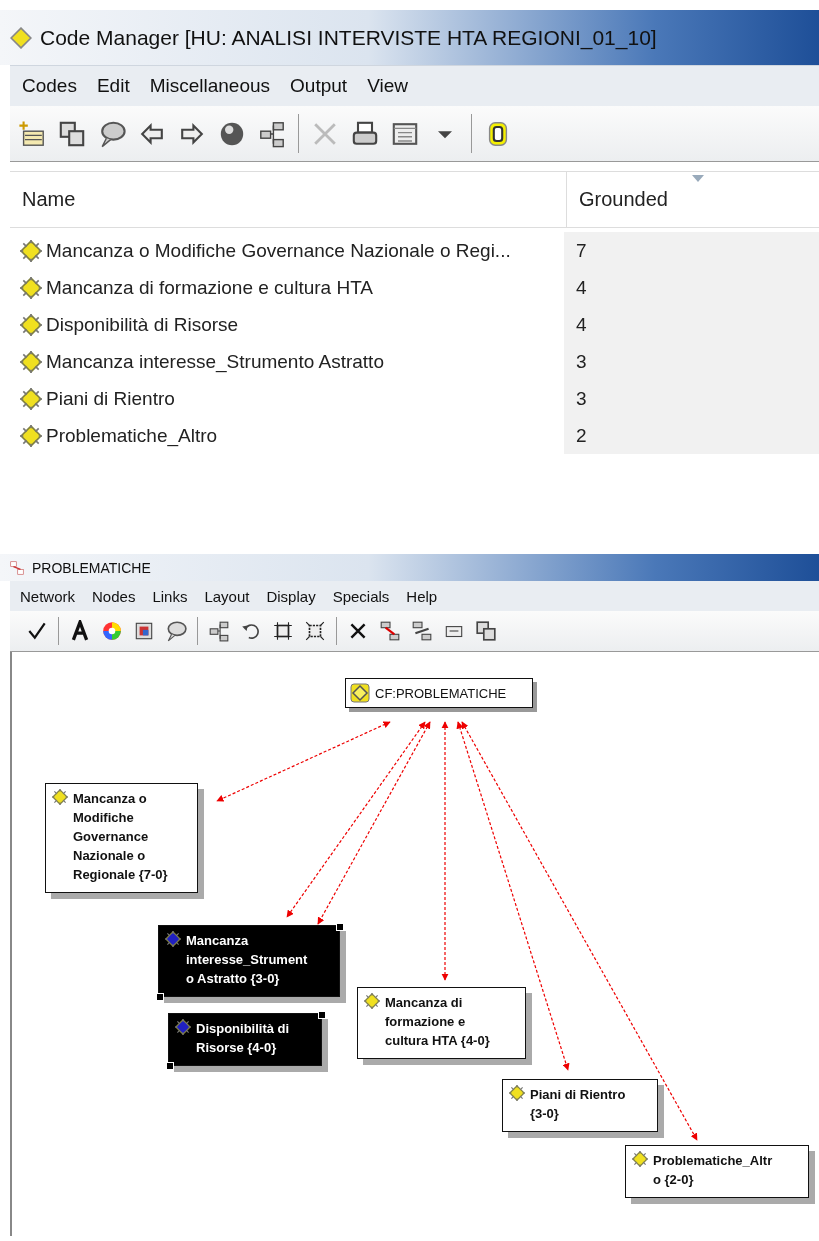  What do you see at coordinates (361, 596) in the screenshot?
I see `menu-item: Specials` at bounding box center [361, 596].